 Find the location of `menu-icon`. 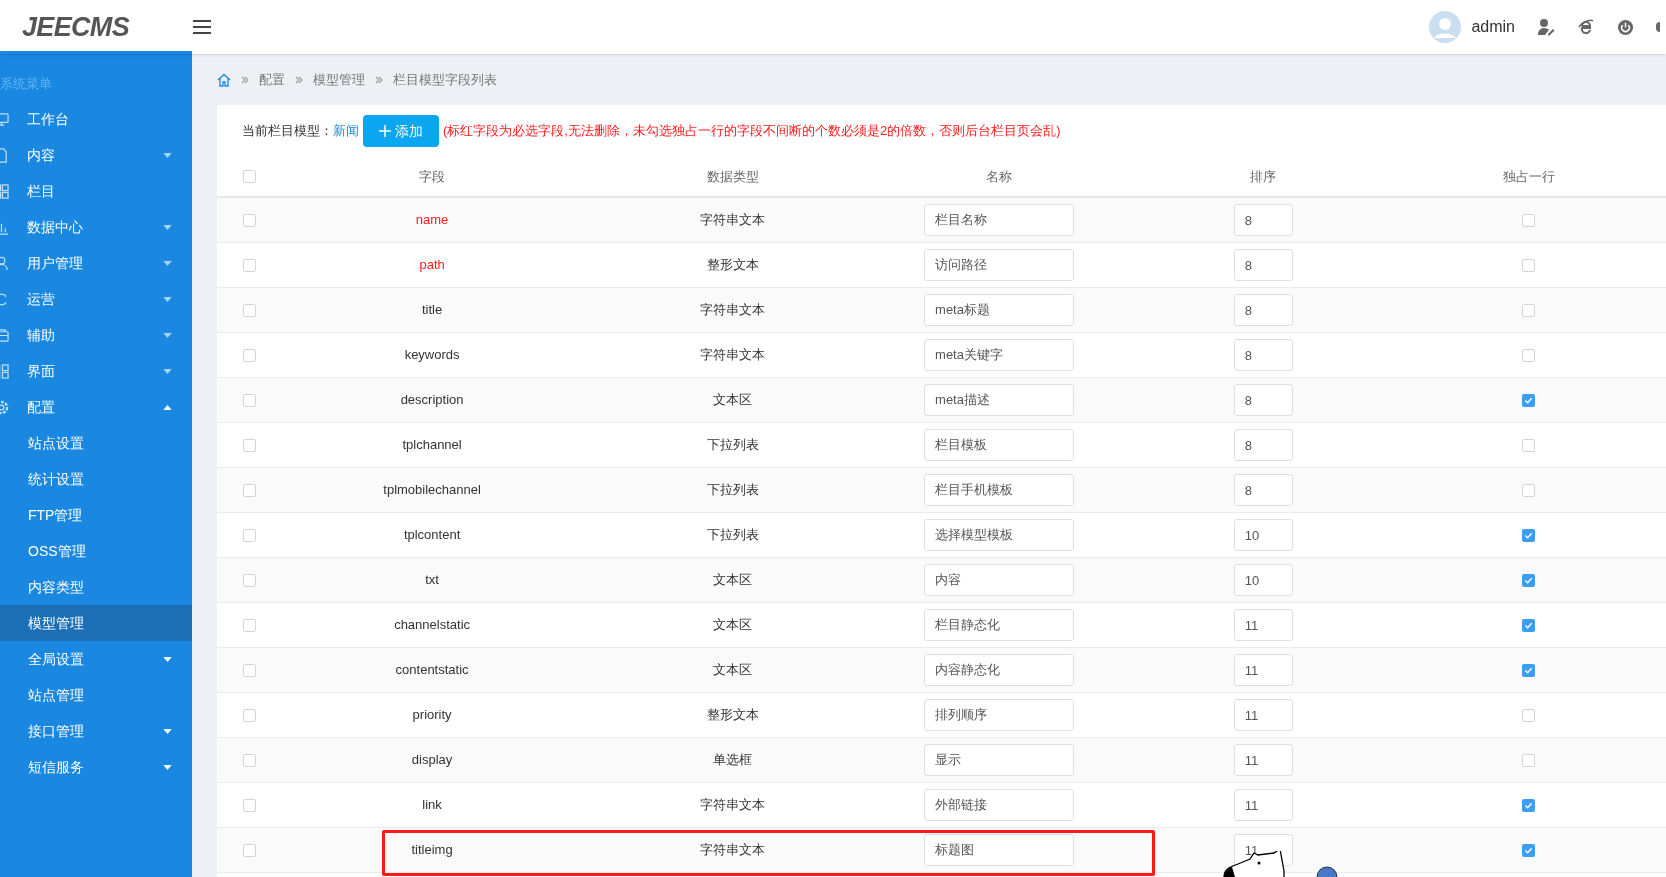

menu-icon is located at coordinates (202, 27).